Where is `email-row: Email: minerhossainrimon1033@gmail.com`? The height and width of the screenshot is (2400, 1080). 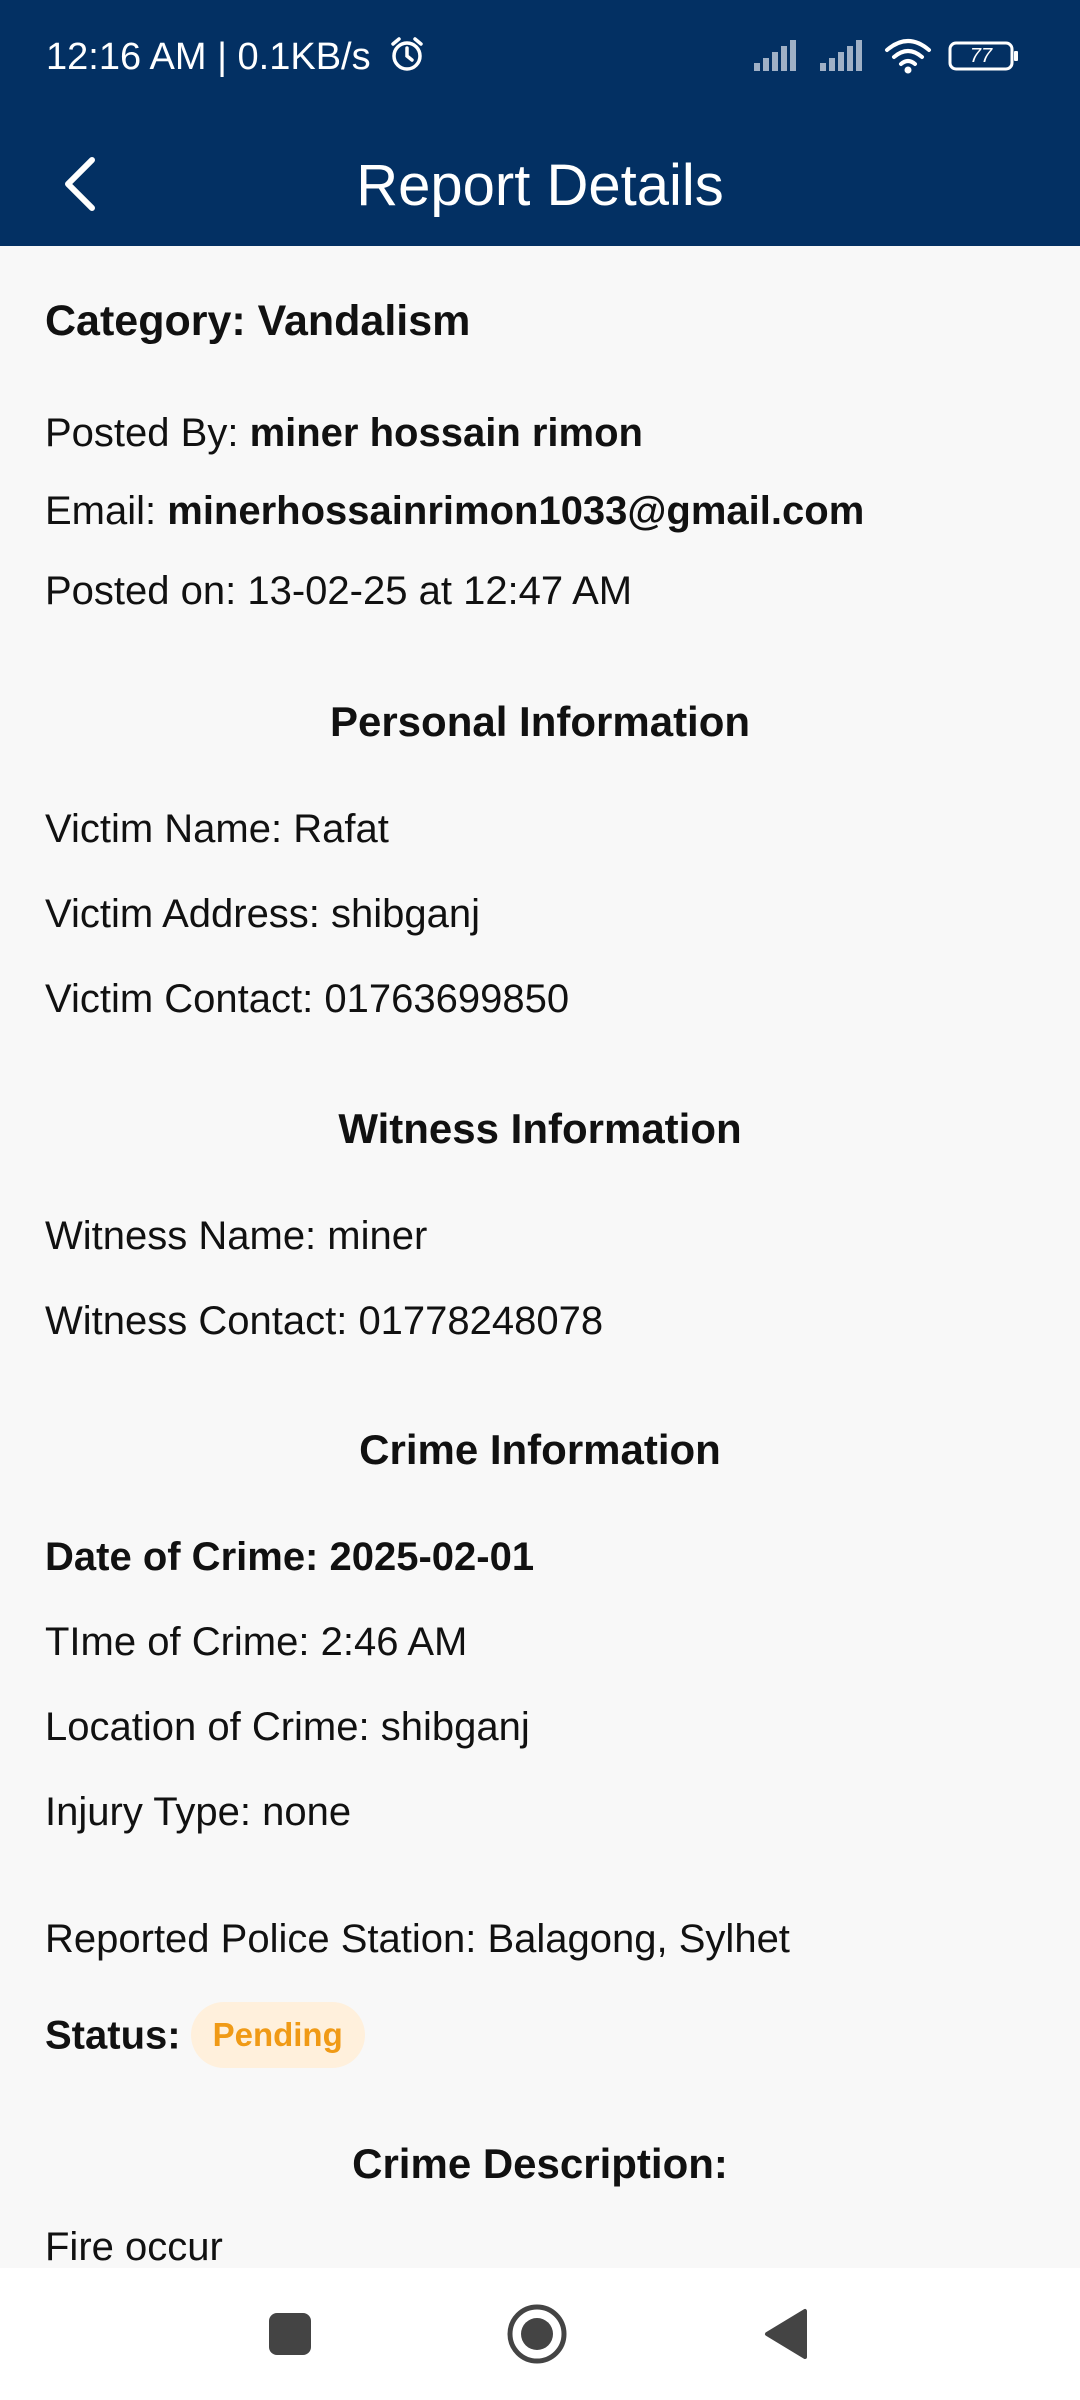
email-row: Email: minerhossainrimon1033@gmail.com is located at coordinates (454, 511).